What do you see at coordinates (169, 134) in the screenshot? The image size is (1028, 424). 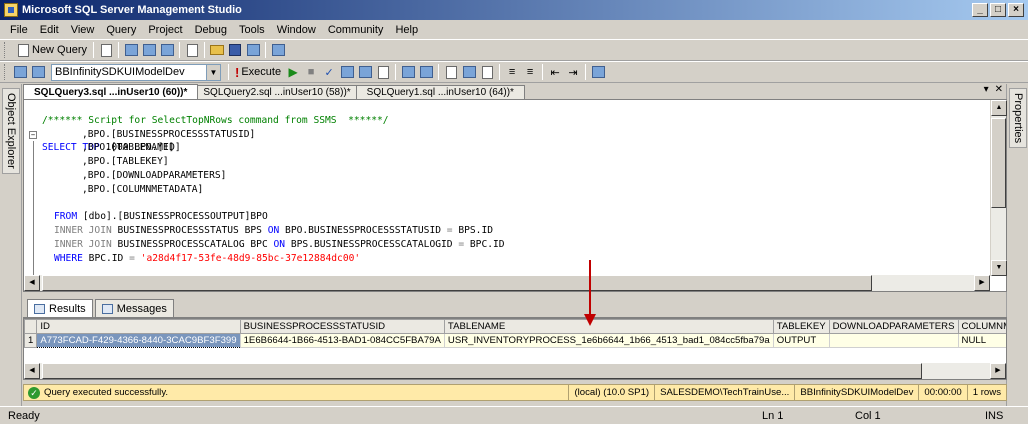 I see `code-line-3: ,BPO.[BUSINESSPROCESSSTATUSID]` at bounding box center [169, 134].